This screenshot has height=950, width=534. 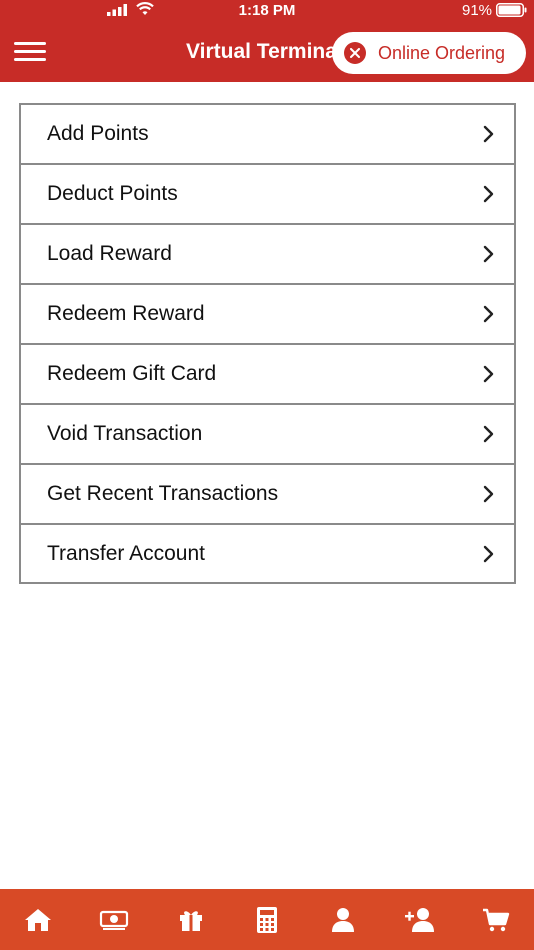 What do you see at coordinates (267, 195) in the screenshot?
I see `menu-item-deduct-points: Deduct Points` at bounding box center [267, 195].